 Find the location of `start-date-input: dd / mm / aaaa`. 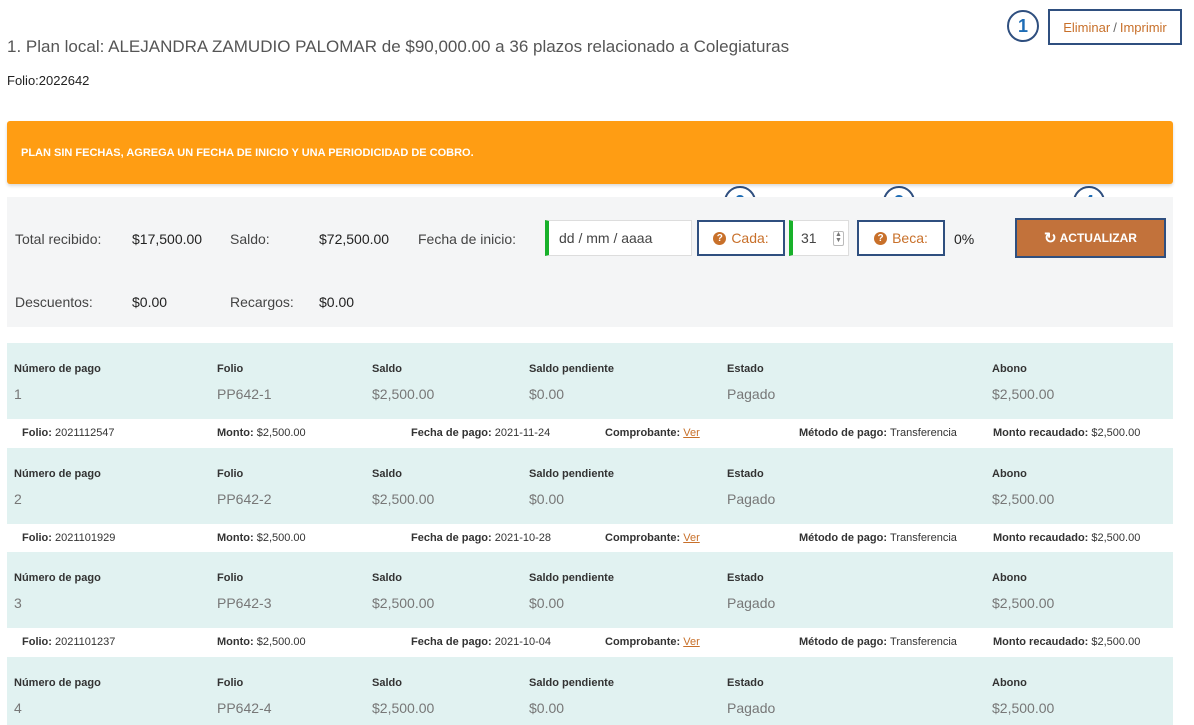

start-date-input: dd / mm / aaaa is located at coordinates (618, 238).